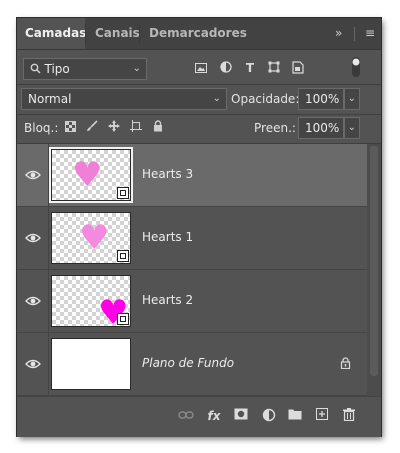  What do you see at coordinates (265, 99) in the screenshot?
I see `opacity-label: Opacidade:` at bounding box center [265, 99].